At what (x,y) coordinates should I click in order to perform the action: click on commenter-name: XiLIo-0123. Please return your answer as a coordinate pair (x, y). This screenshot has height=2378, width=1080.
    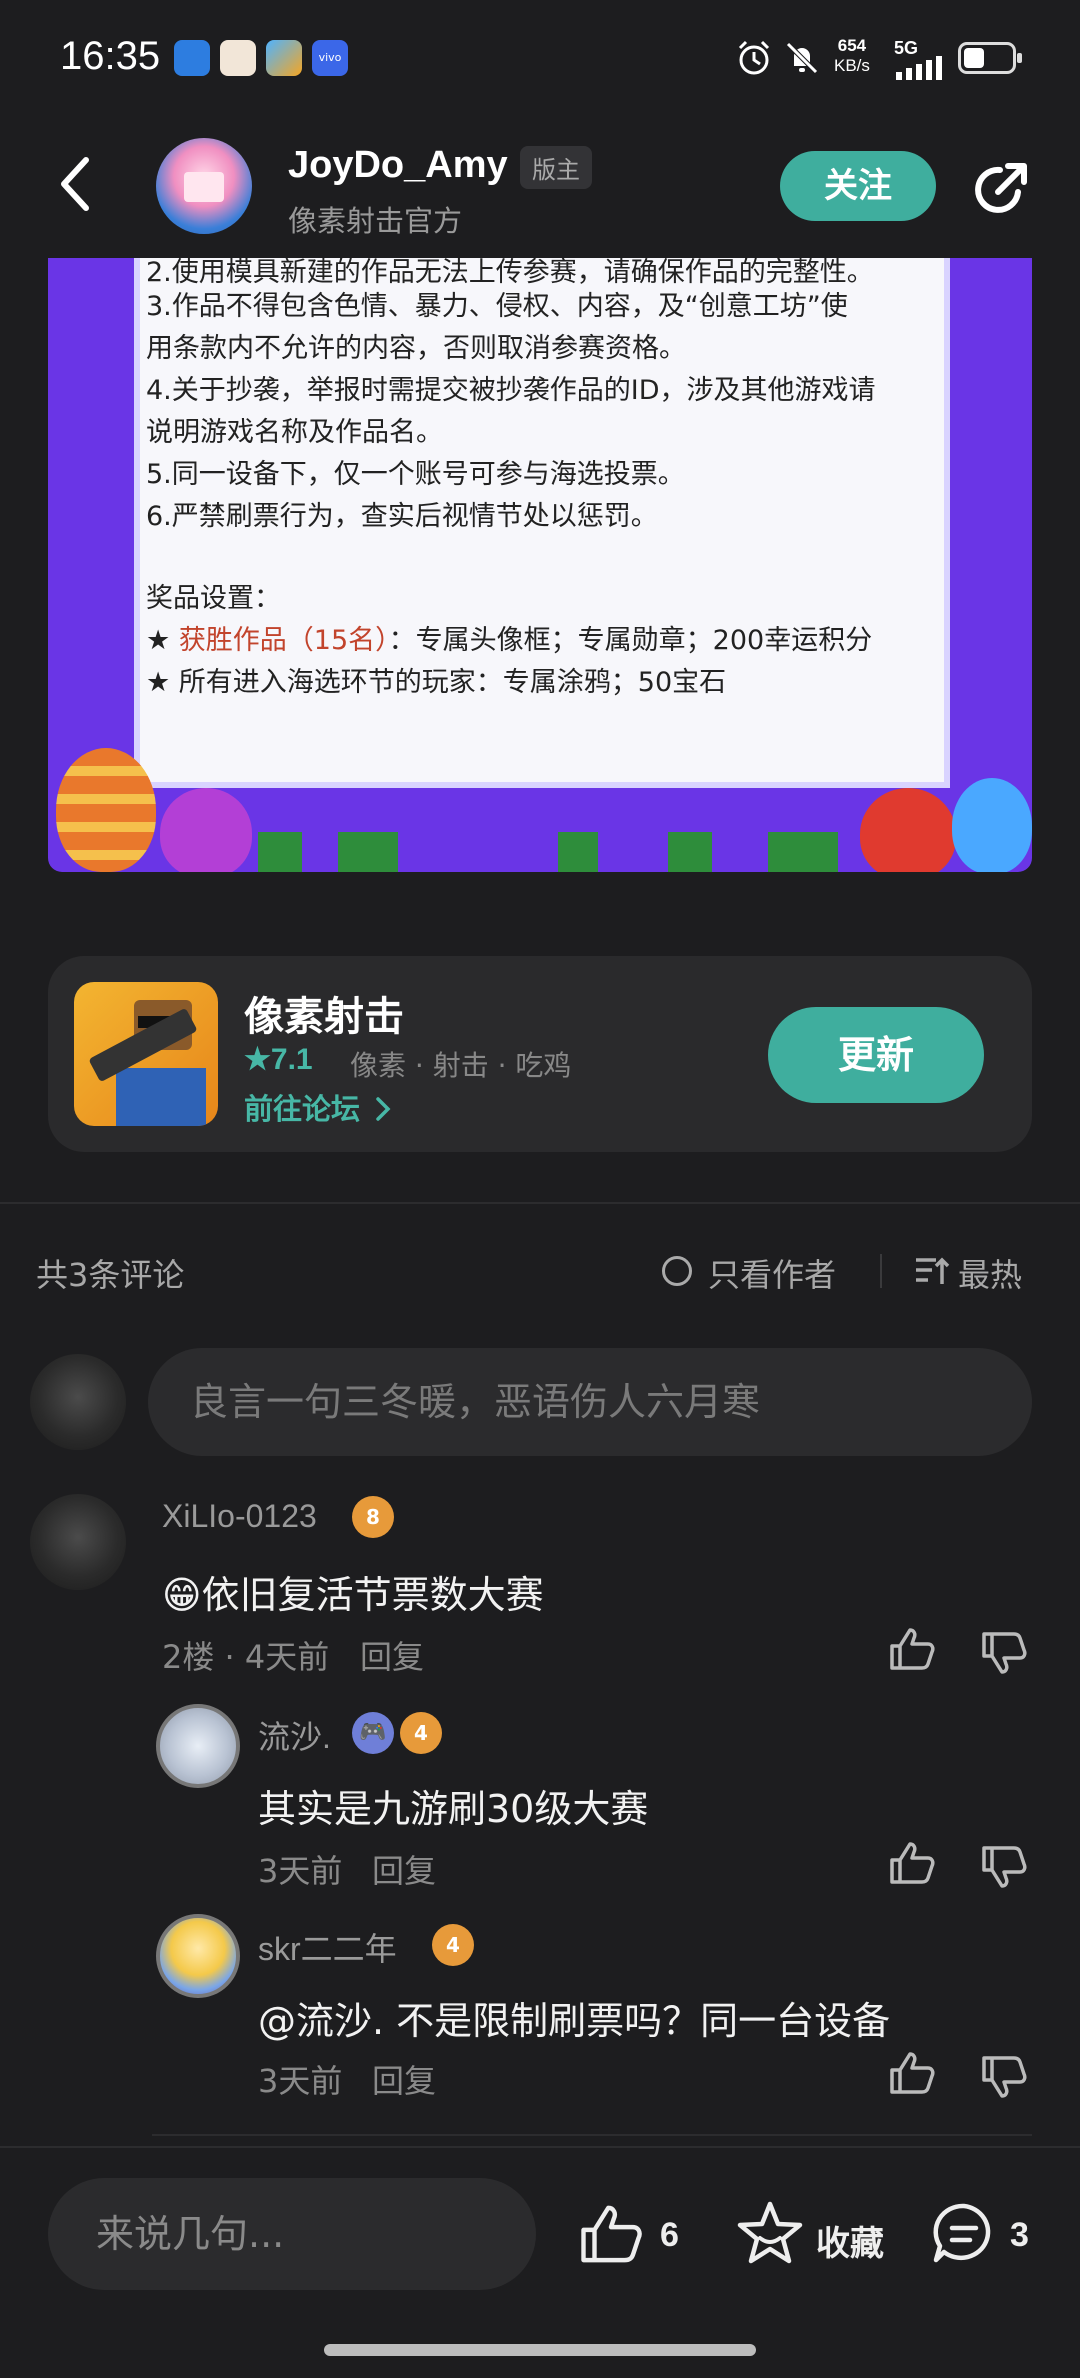
    Looking at the image, I should click on (239, 1516).